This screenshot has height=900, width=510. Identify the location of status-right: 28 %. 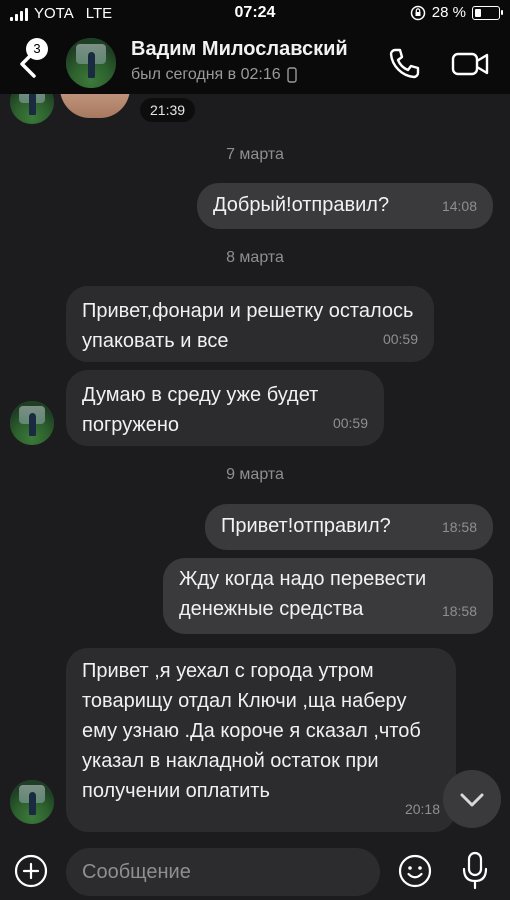
(456, 12).